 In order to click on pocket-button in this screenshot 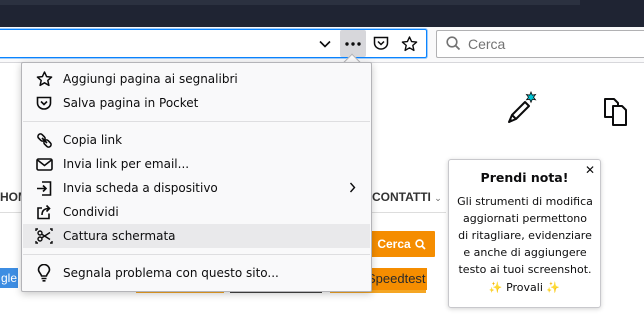, I will do `click(381, 43)`.